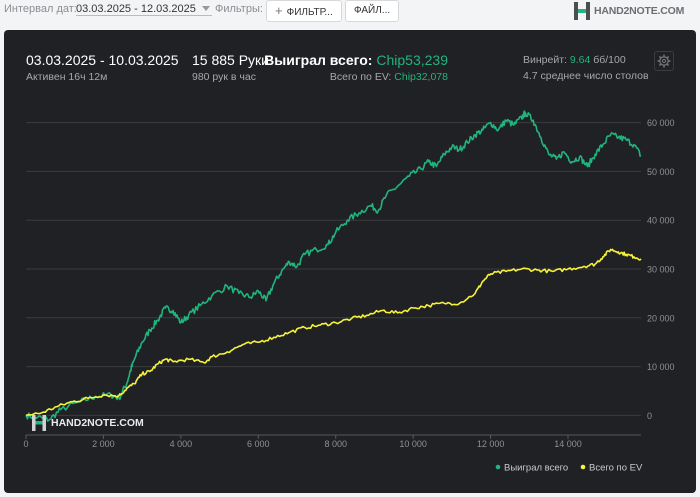  I want to click on hand2note-logo: HAND2NOTE.COM, so click(633, 11).